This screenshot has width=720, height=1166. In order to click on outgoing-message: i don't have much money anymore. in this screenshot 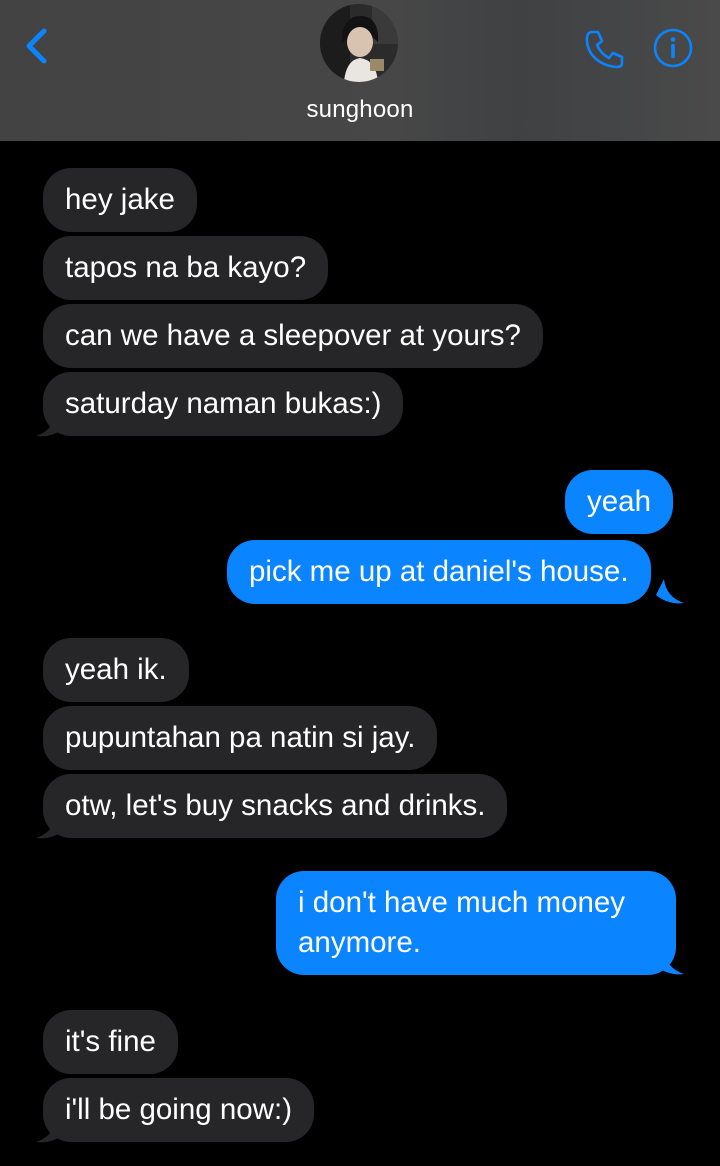, I will do `click(476, 923)`.